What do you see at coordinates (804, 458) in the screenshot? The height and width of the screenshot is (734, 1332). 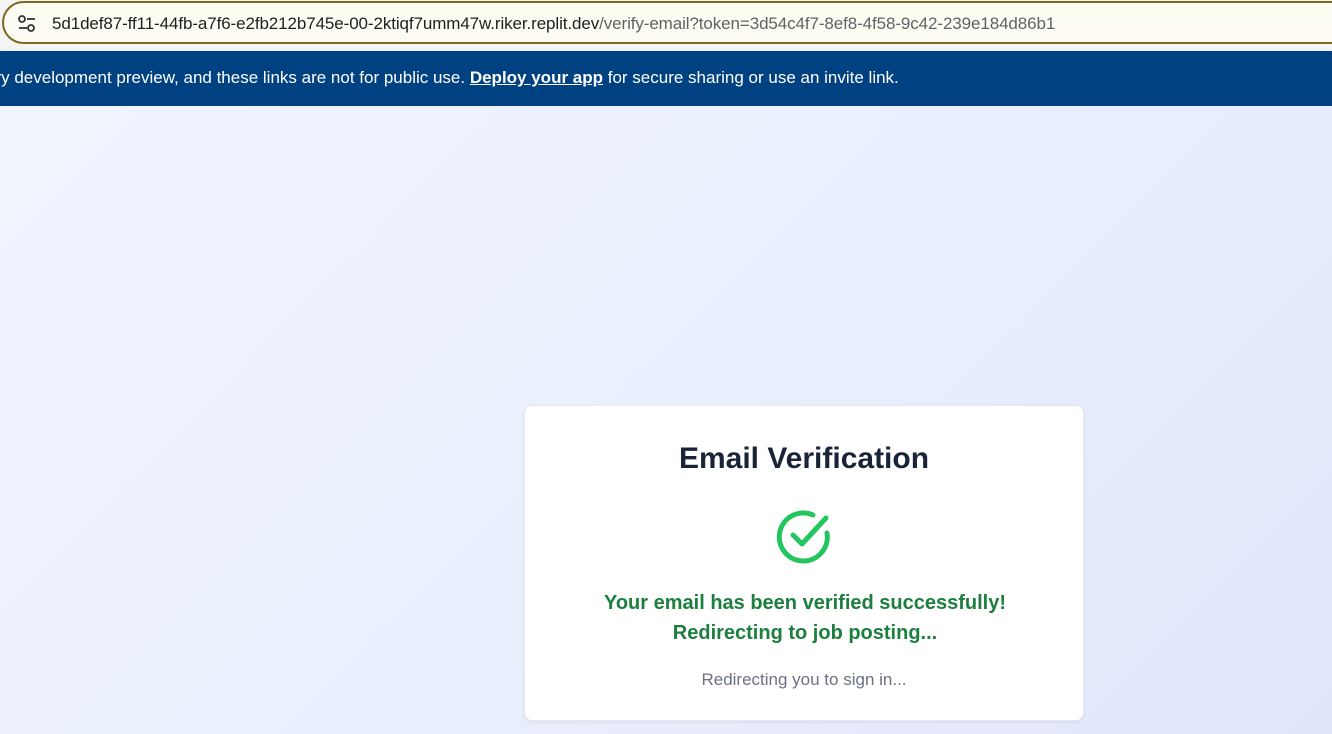 I see `card-title: Email Verification` at bounding box center [804, 458].